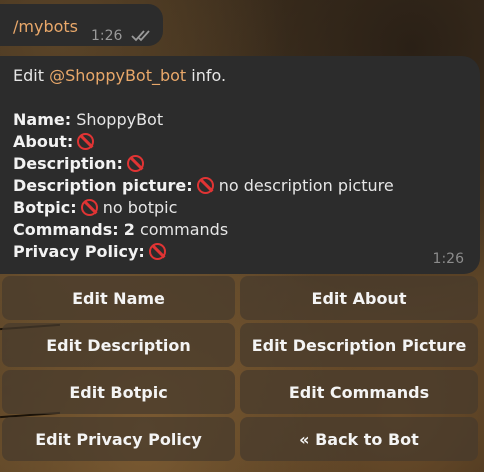 The image size is (484, 472). I want to click on edit-description-button: Edit Description, so click(118, 345).